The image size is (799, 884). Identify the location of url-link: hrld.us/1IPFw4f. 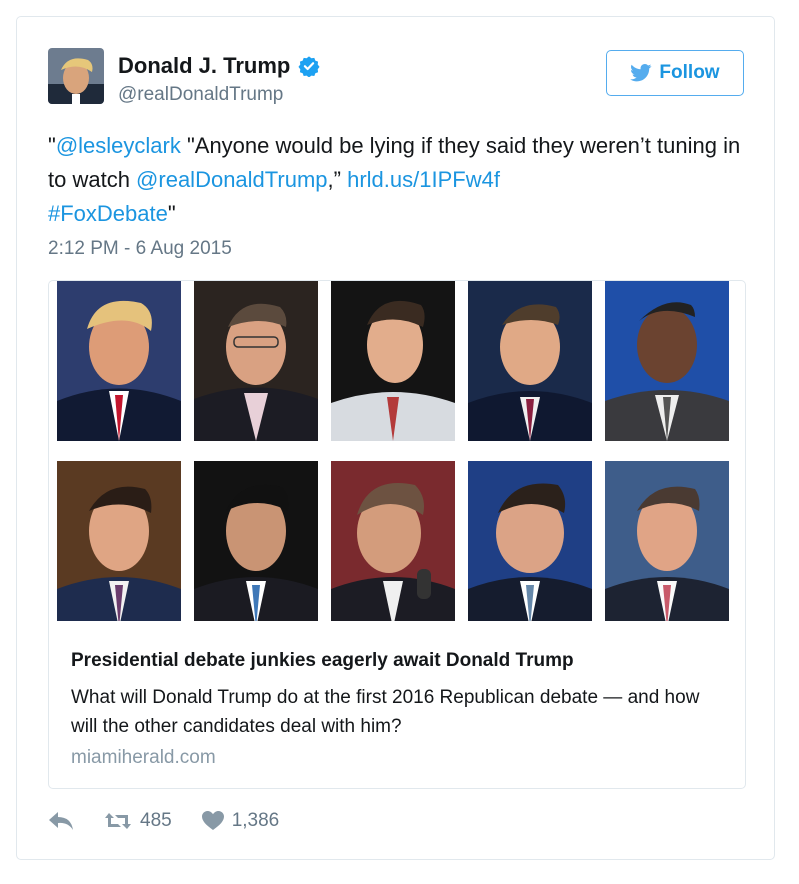
(423, 179).